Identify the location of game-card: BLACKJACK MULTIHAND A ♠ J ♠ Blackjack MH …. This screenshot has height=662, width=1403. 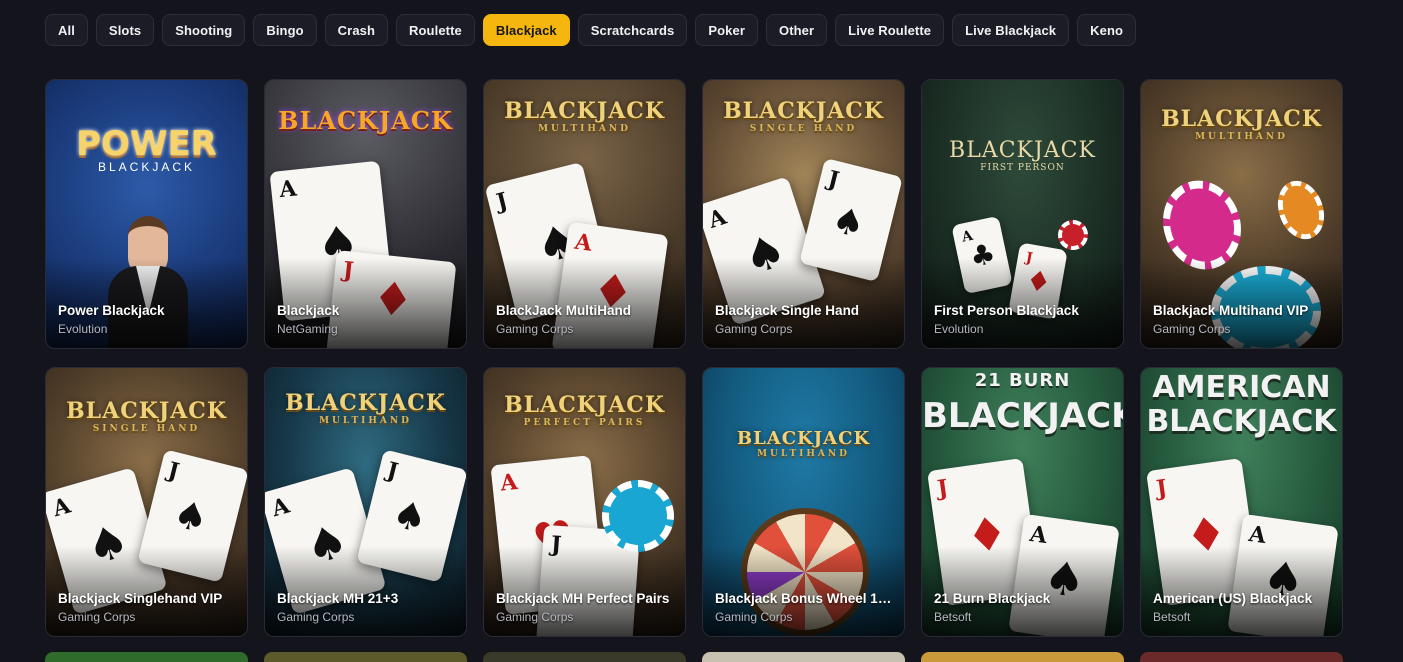
(365, 502).